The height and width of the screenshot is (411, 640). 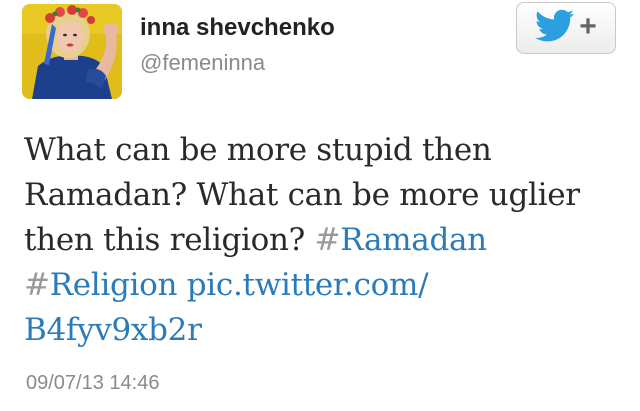 I want to click on tweet-line-4: #Religion pic.twitter.com/, so click(x=324, y=285).